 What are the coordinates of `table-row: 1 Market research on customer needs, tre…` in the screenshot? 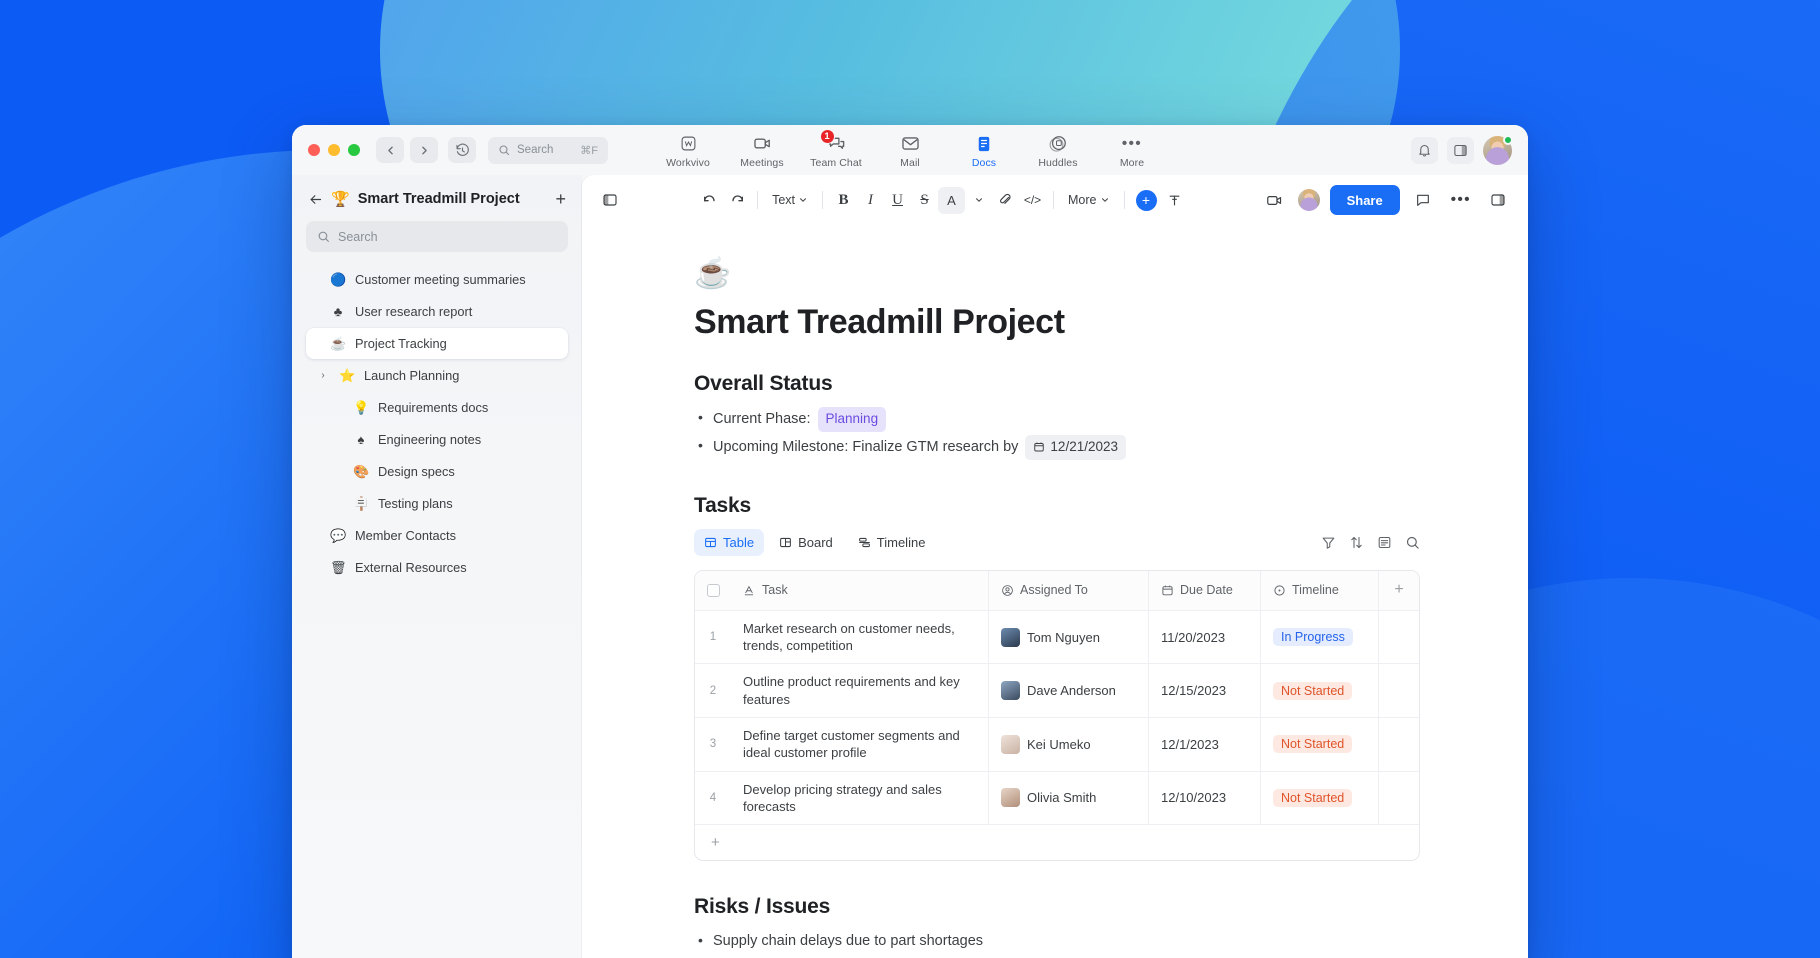 It's located at (1057, 637).